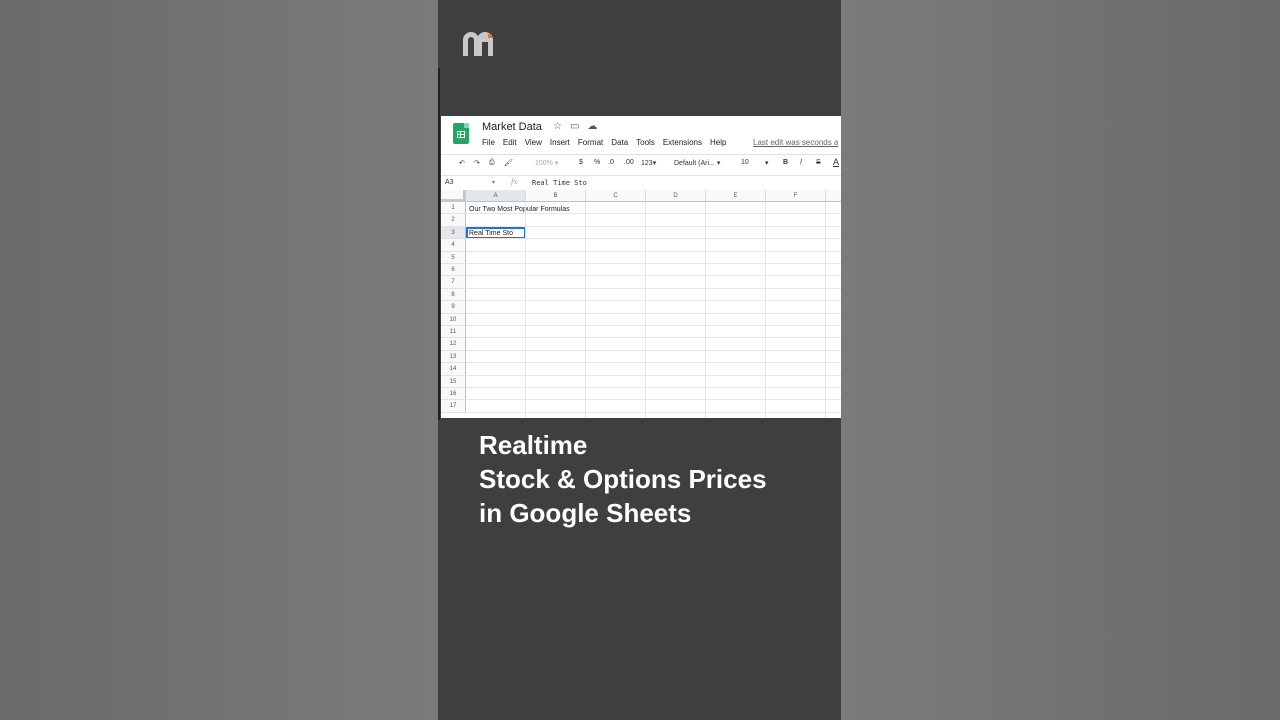 The width and height of the screenshot is (1280, 720). What do you see at coordinates (453, 233) in the screenshot?
I see `row-header-3: 3` at bounding box center [453, 233].